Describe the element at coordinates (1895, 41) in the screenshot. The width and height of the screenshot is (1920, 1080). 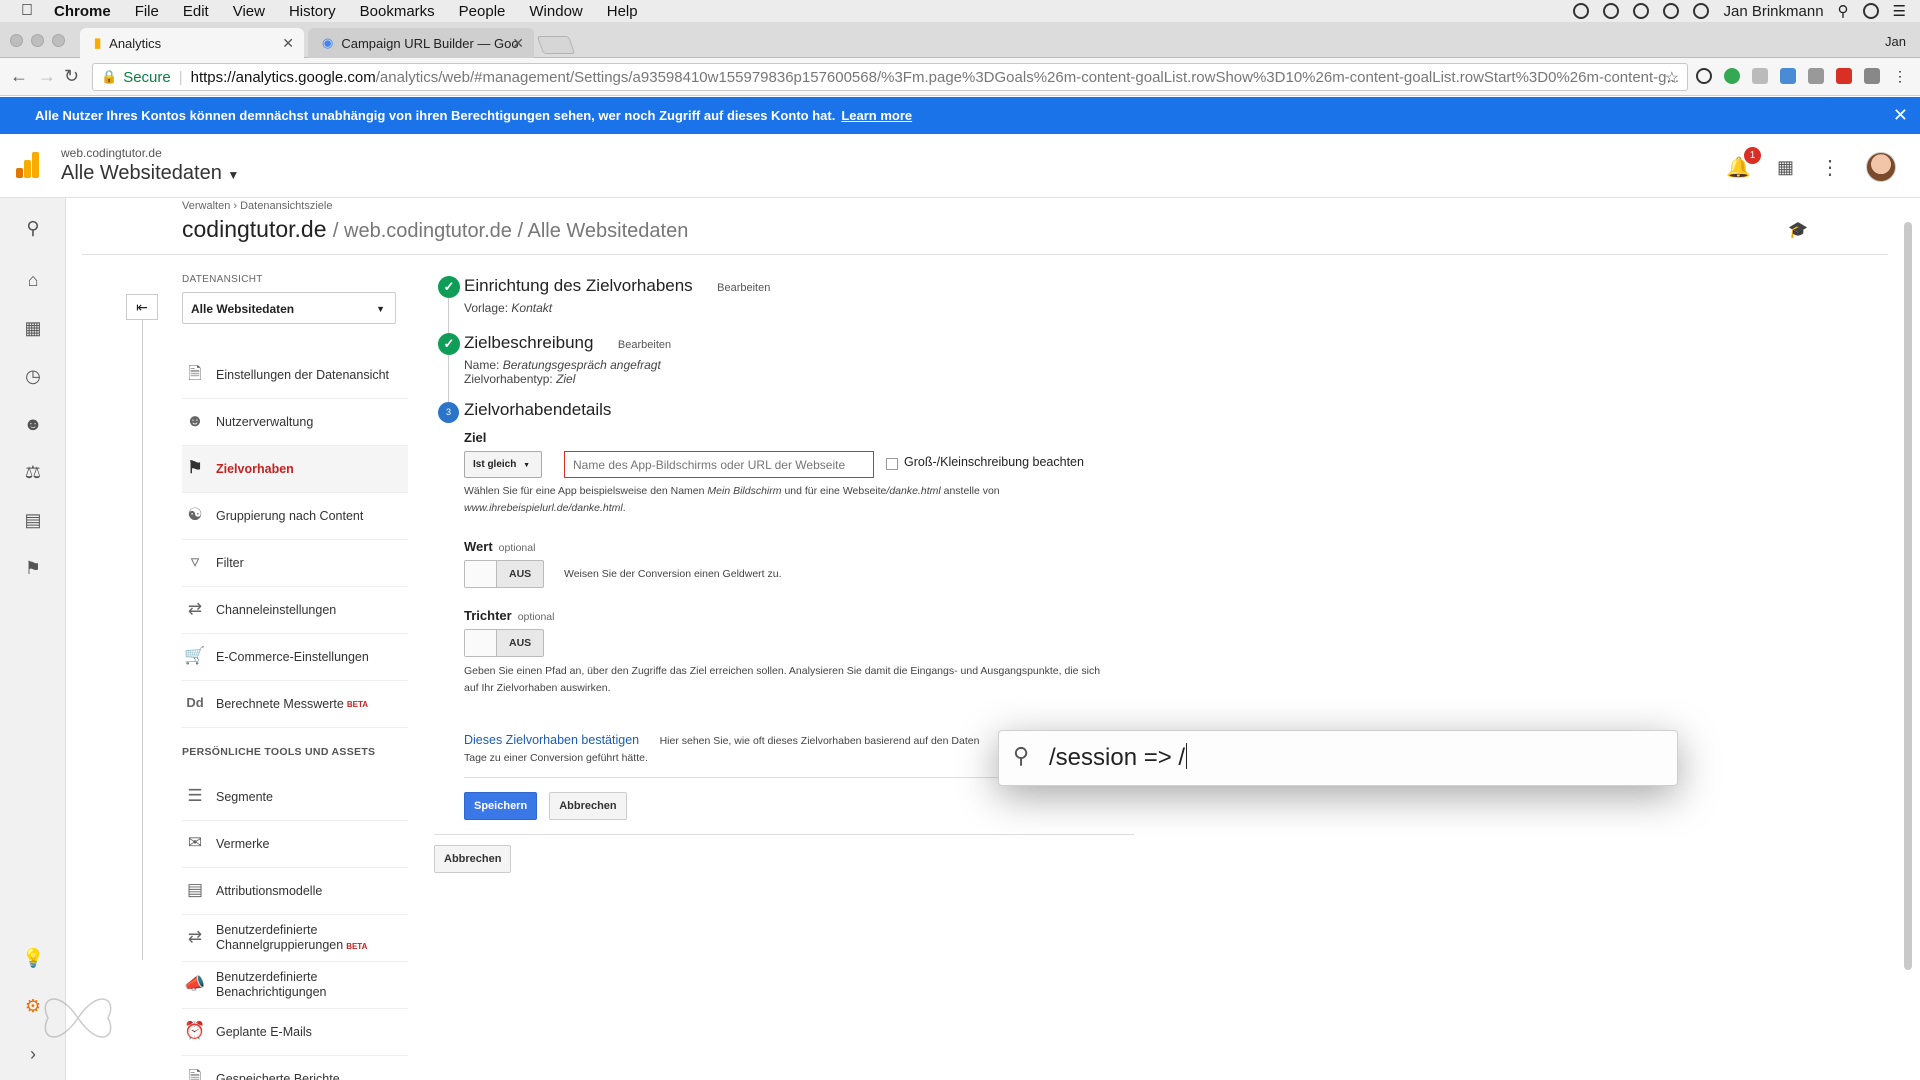
I see `profile-name: Jan` at that location.